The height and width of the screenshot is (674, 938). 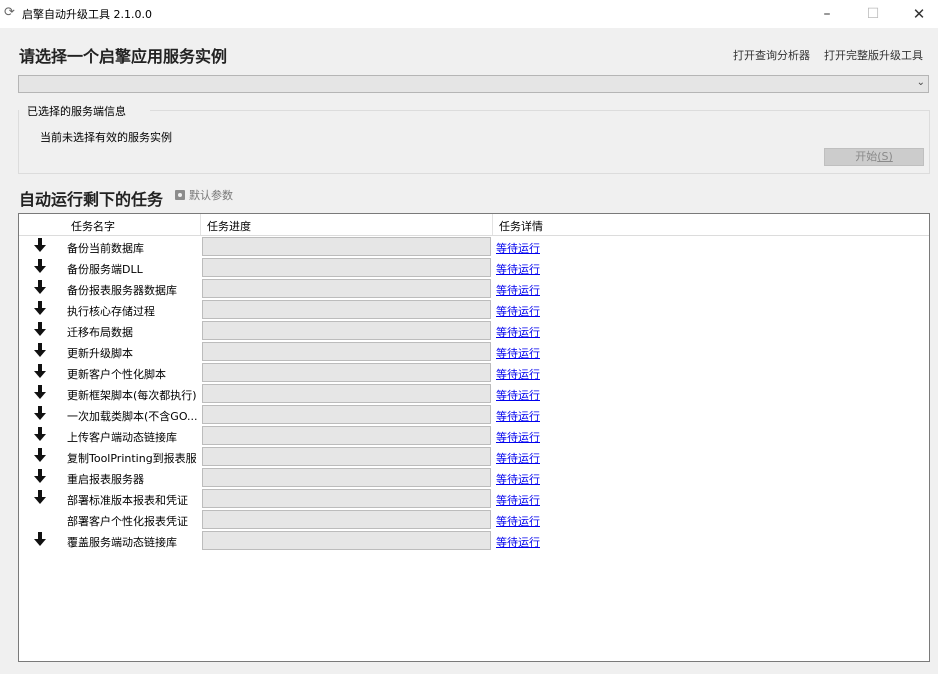 What do you see at coordinates (917, 14) in the screenshot?
I see `close-button: ✕` at bounding box center [917, 14].